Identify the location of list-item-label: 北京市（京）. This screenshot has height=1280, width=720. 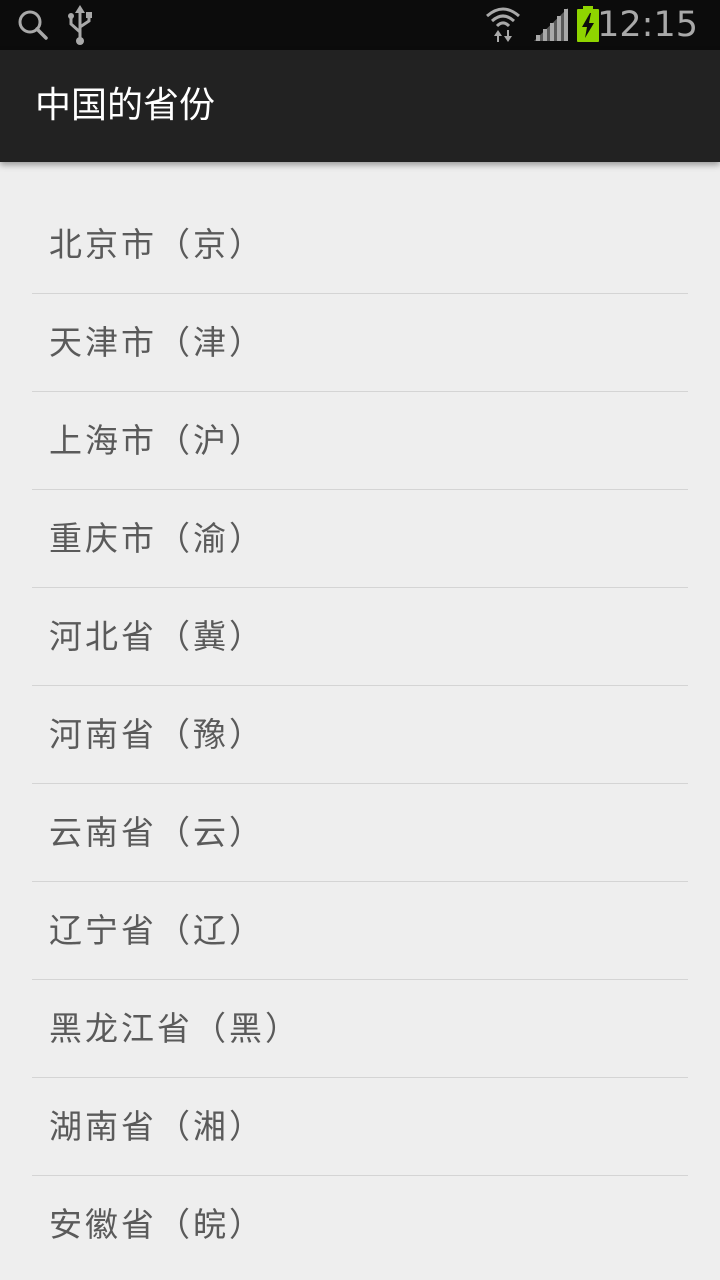
(157, 244).